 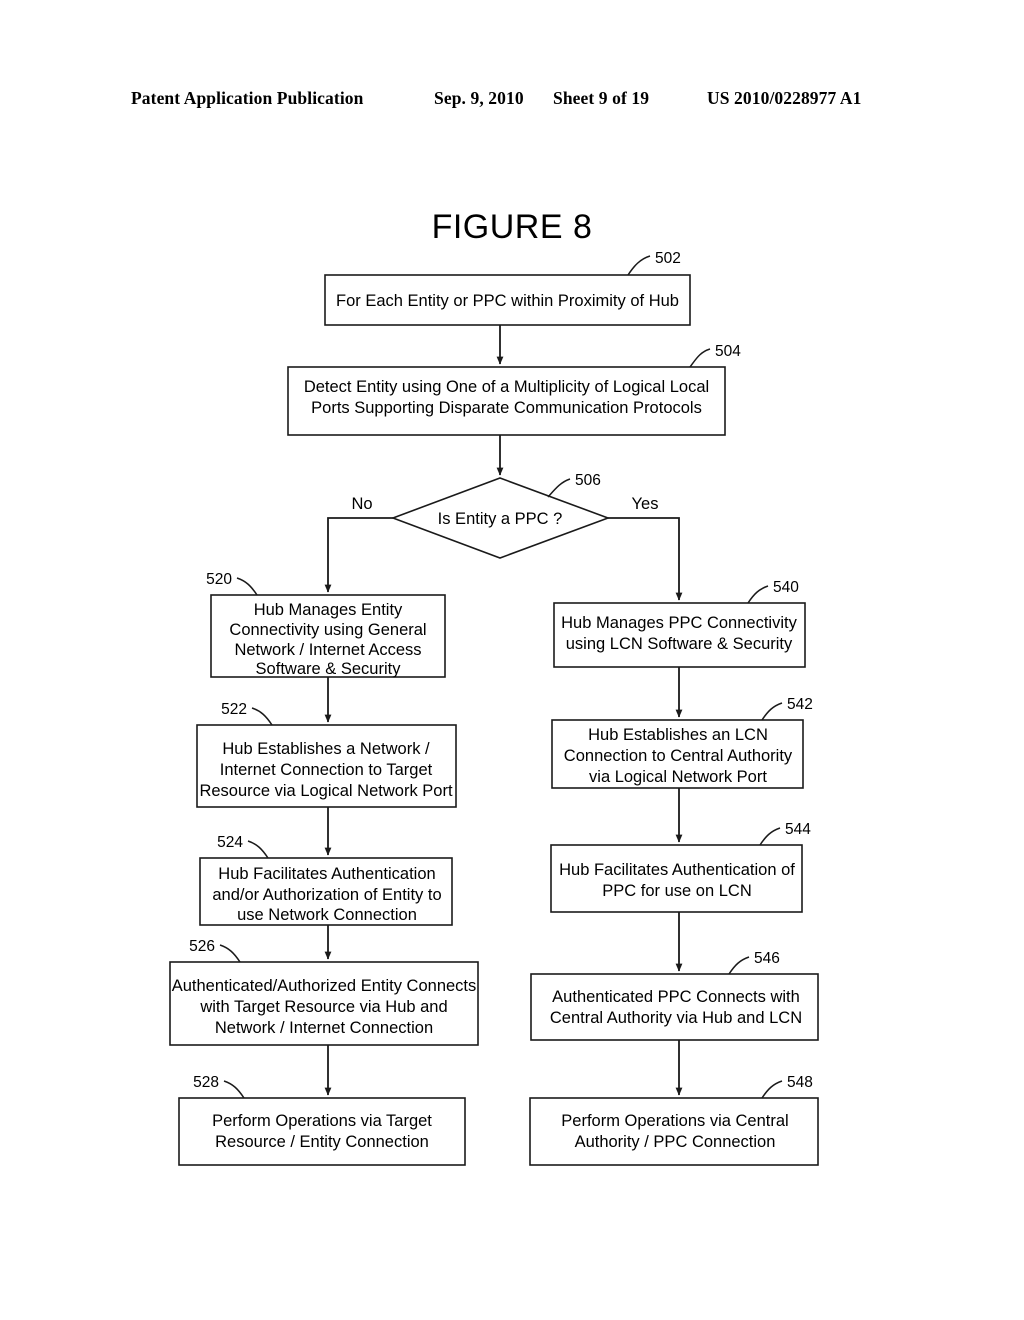 I want to click on node-522-line-1: Internet Connection to Target, so click(x=326, y=770).